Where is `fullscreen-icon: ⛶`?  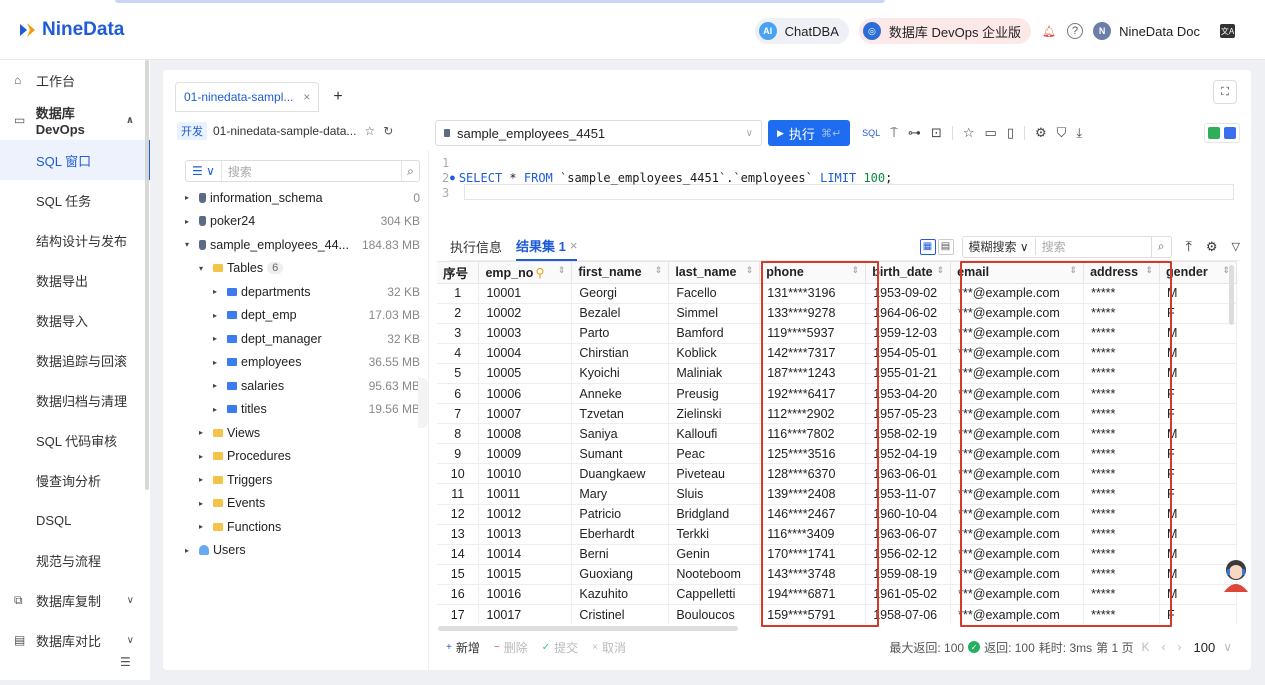
fullscreen-icon: ⛶ is located at coordinates (1225, 92).